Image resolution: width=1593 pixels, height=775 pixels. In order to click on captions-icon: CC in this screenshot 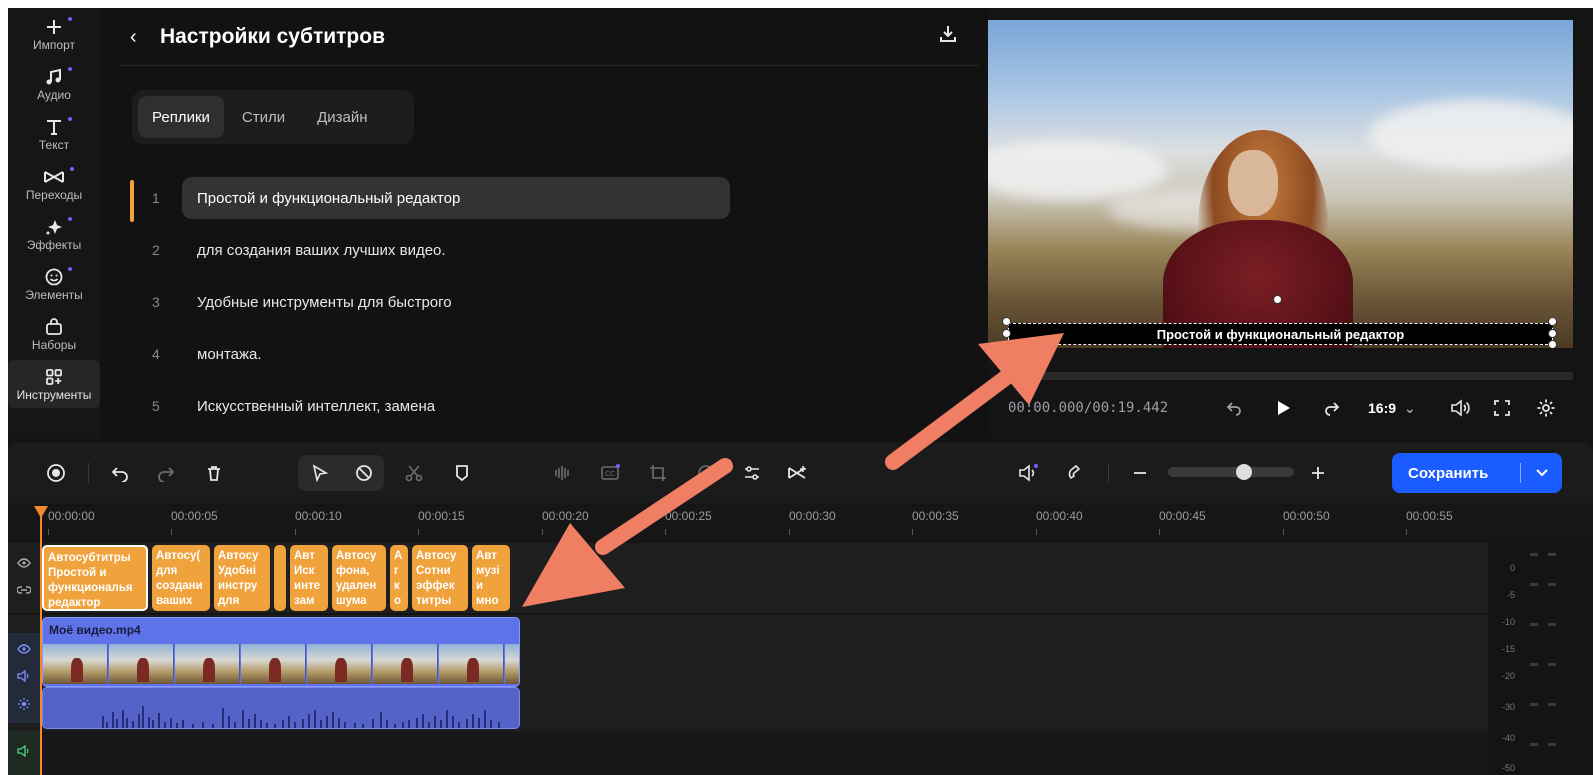, I will do `click(610, 473)`.